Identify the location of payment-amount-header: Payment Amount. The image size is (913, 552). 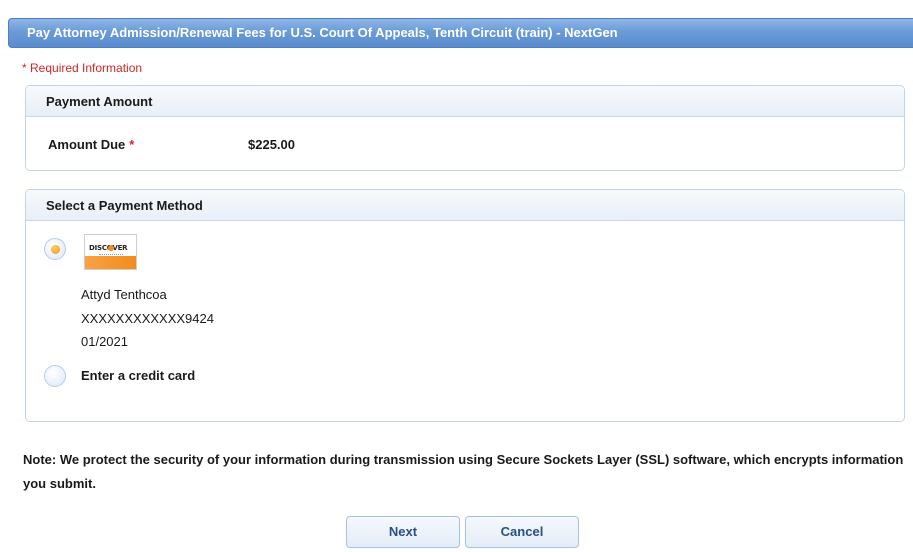
(465, 101).